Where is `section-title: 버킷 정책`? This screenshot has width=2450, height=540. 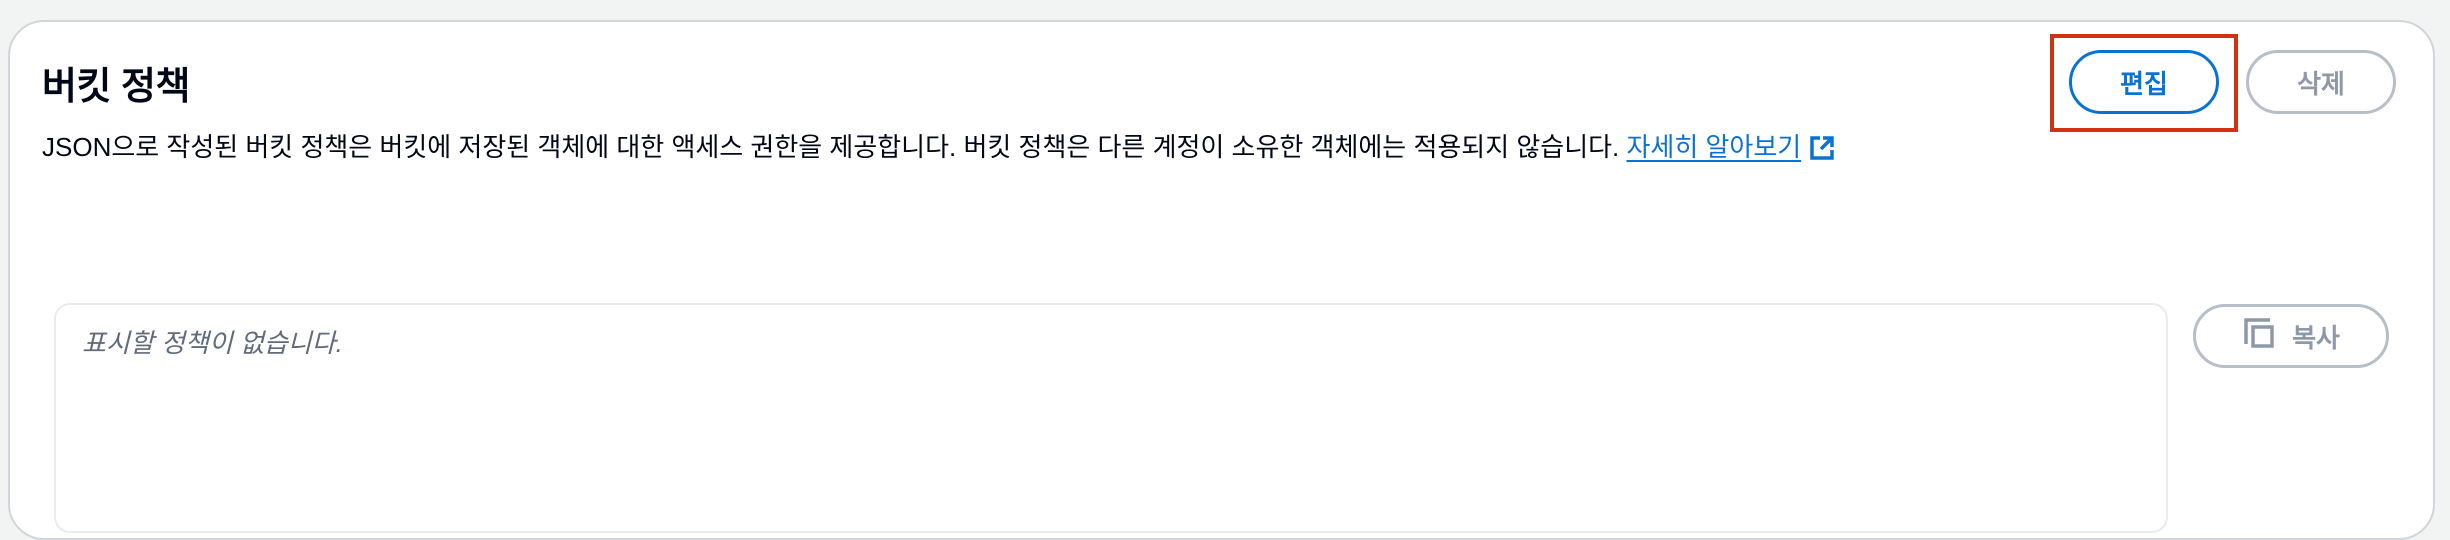 section-title: 버킷 정책 is located at coordinates (116, 87).